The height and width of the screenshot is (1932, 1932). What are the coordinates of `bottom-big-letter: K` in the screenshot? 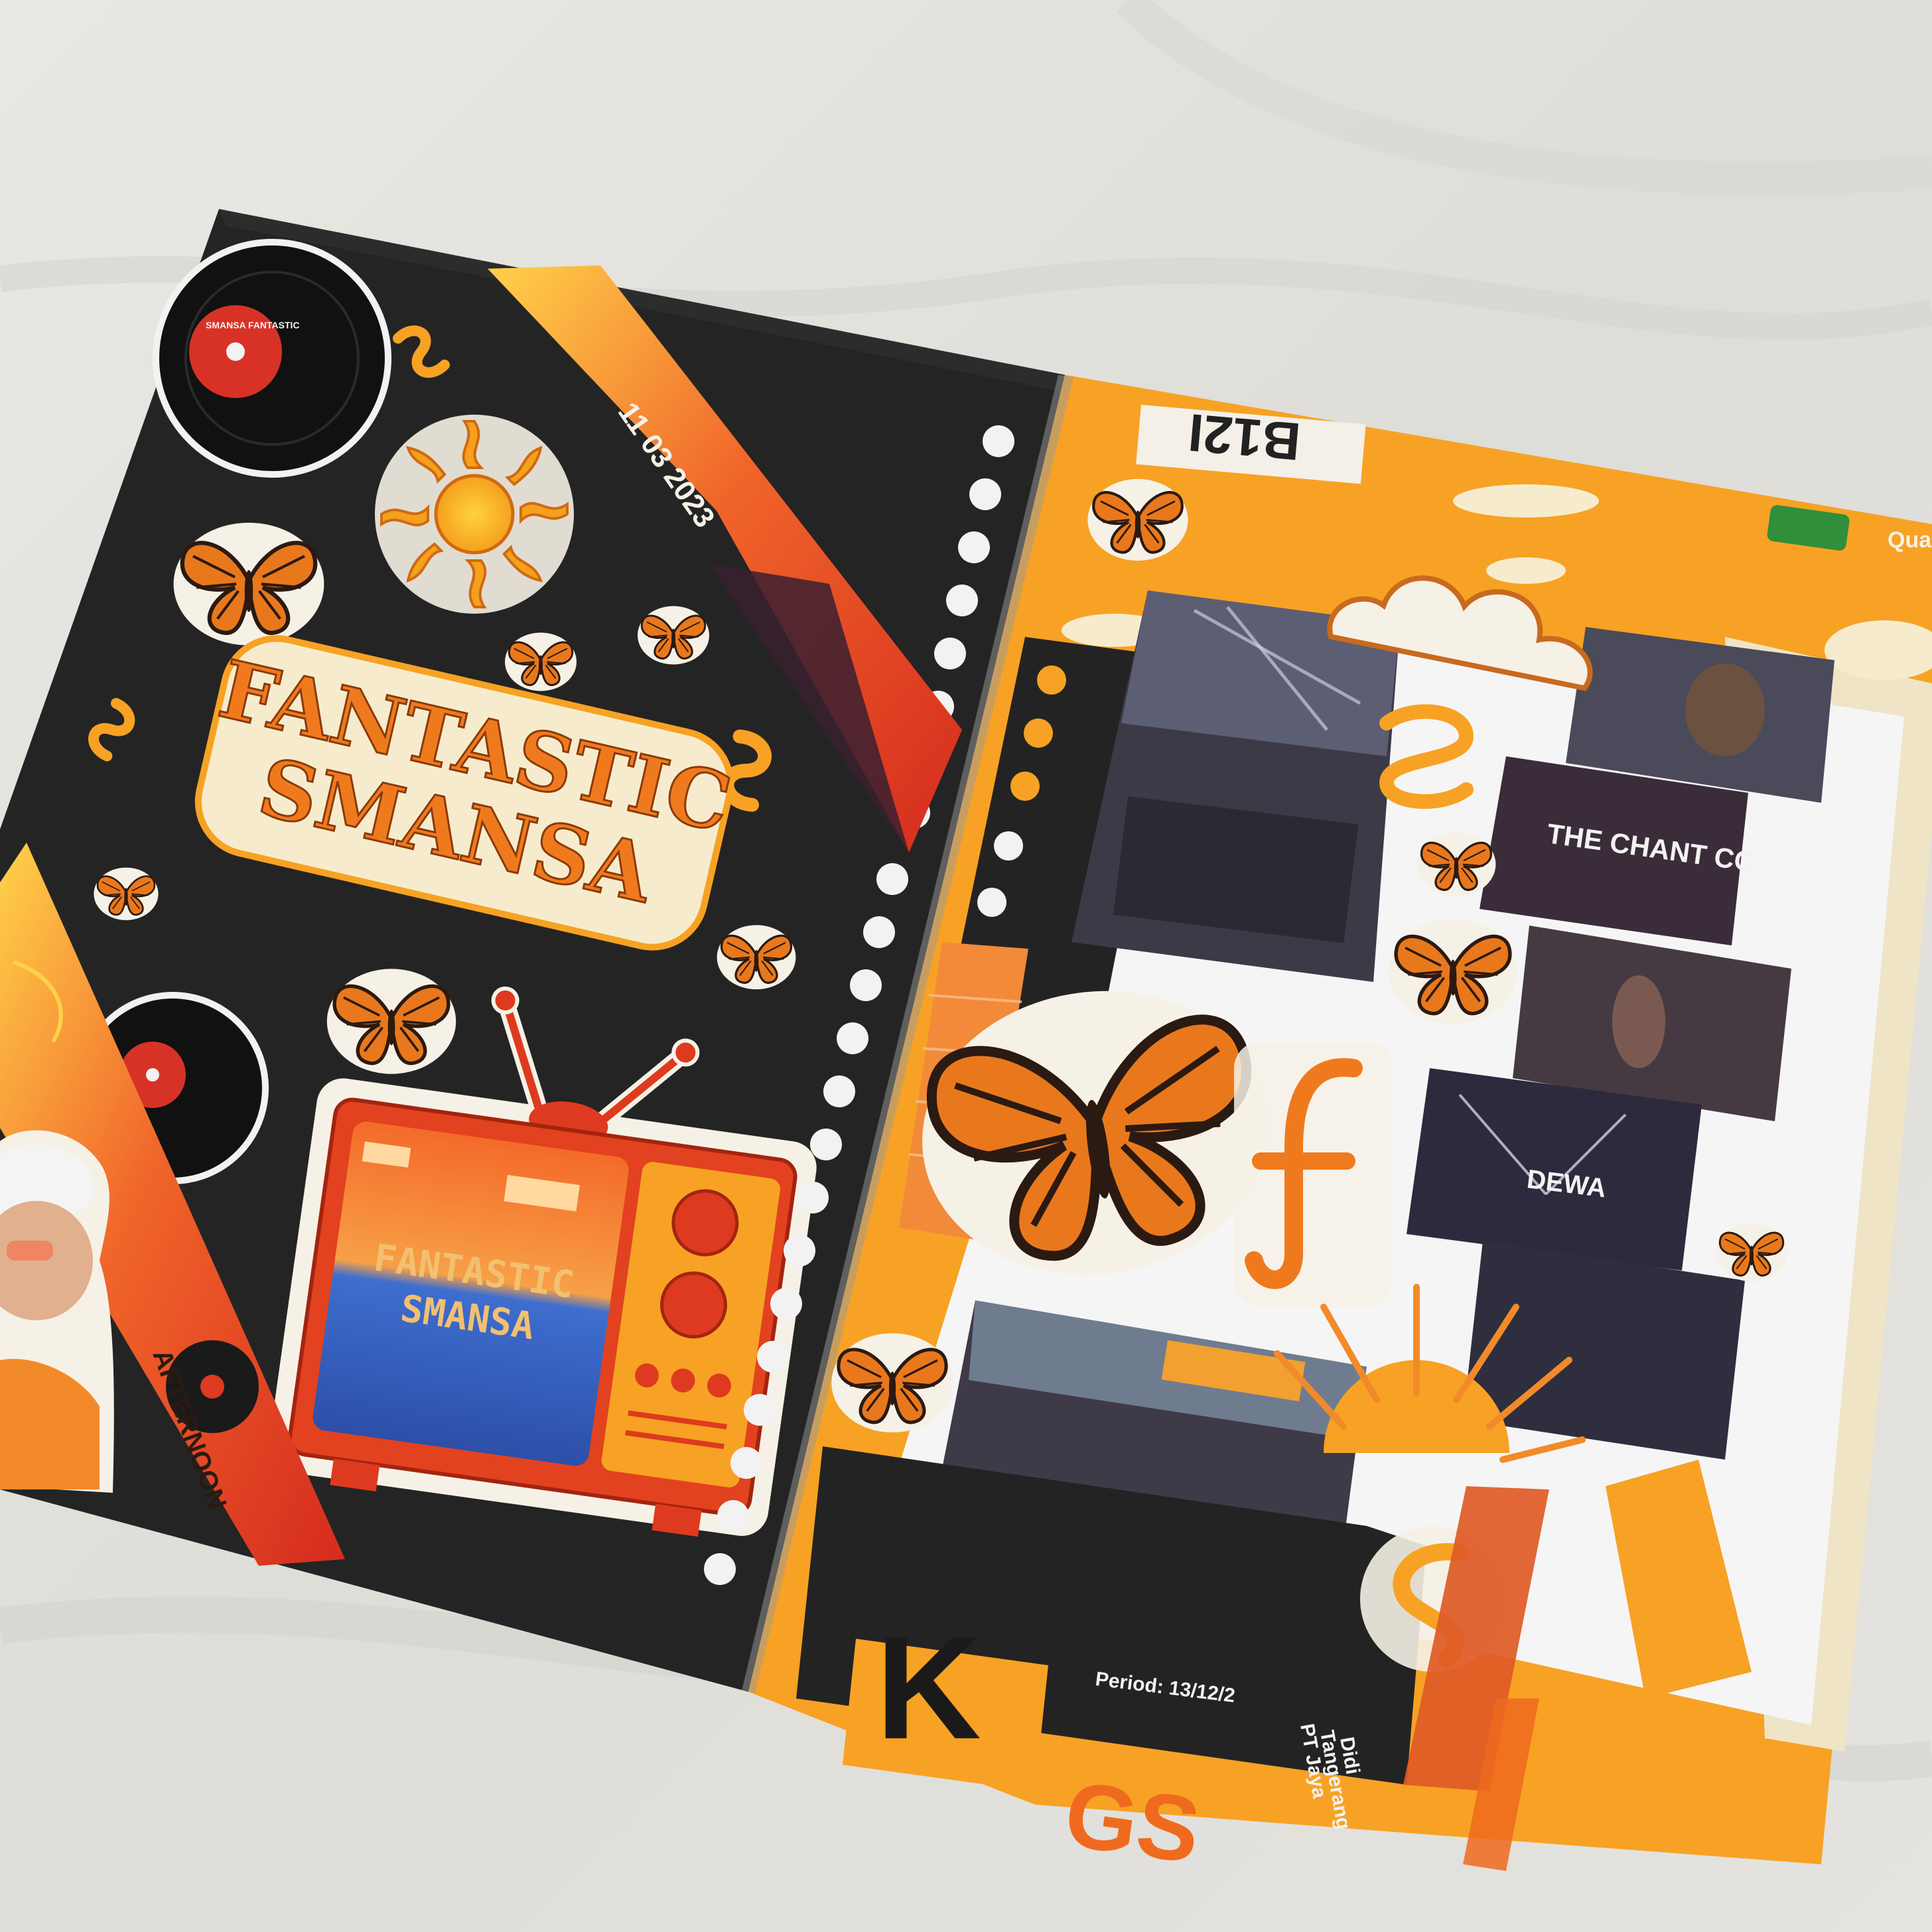 It's located at (928, 1687).